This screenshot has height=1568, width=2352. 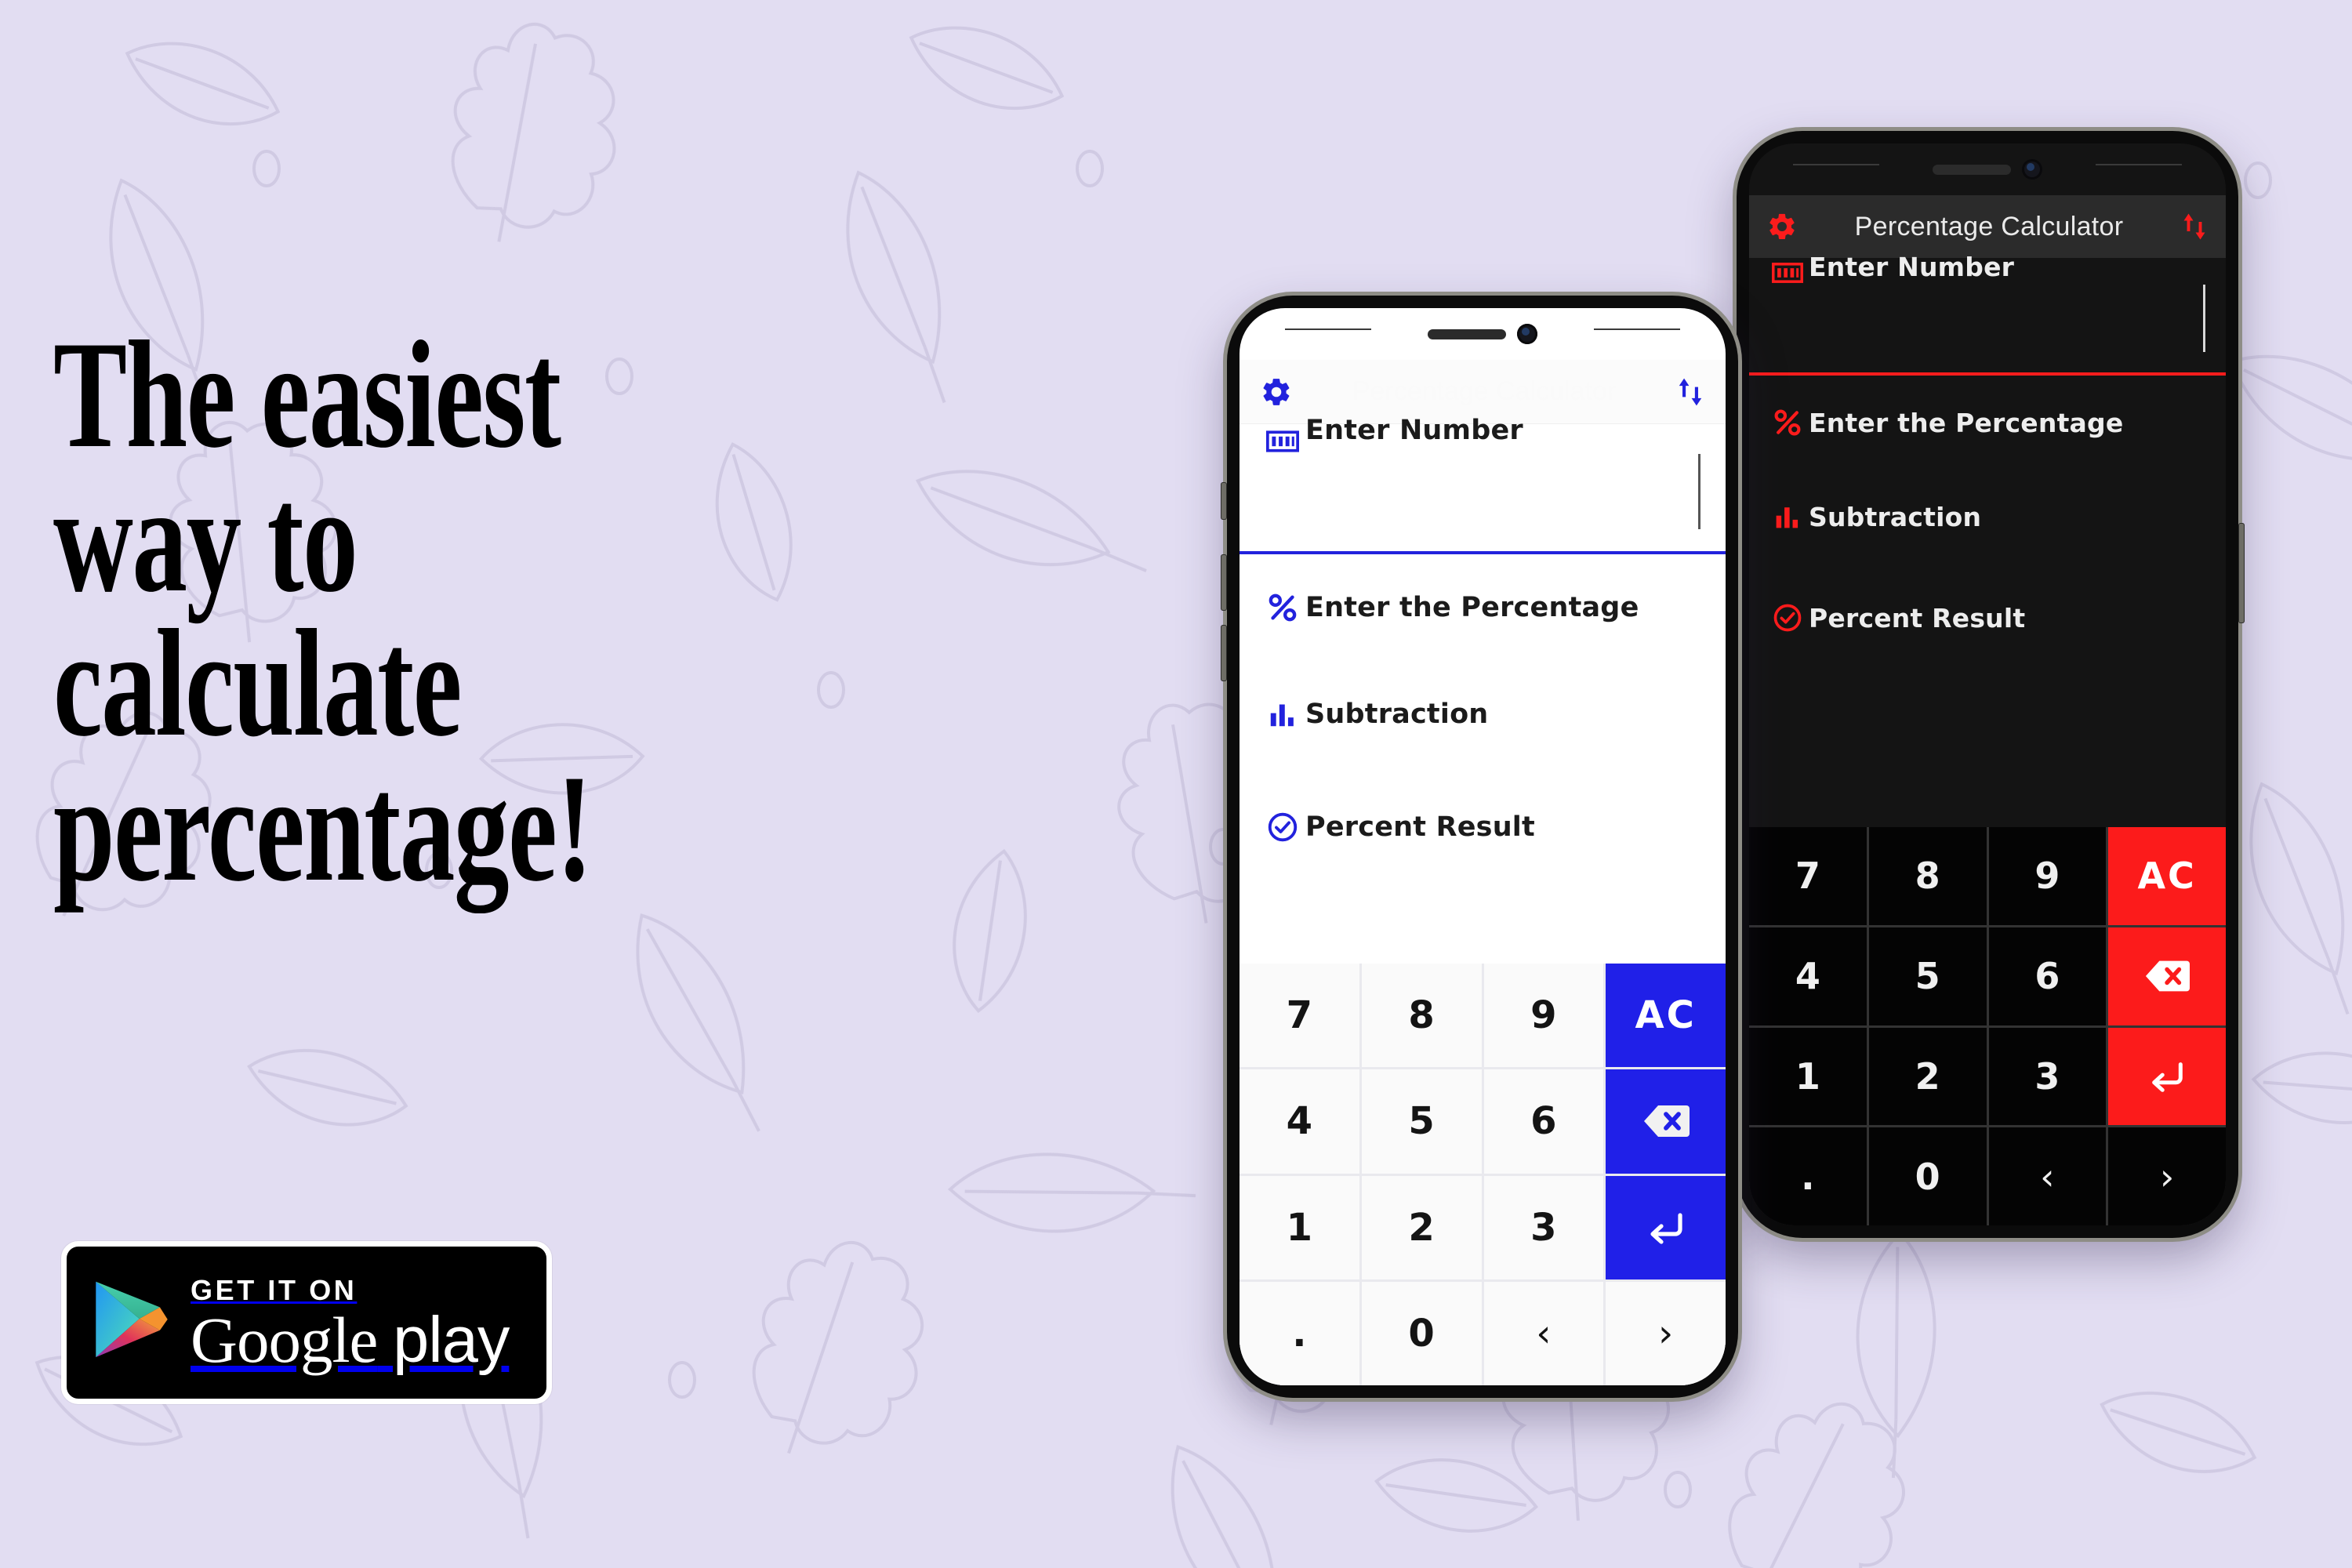 What do you see at coordinates (323, 828) in the screenshot?
I see `headline-line-4: percentage!` at bounding box center [323, 828].